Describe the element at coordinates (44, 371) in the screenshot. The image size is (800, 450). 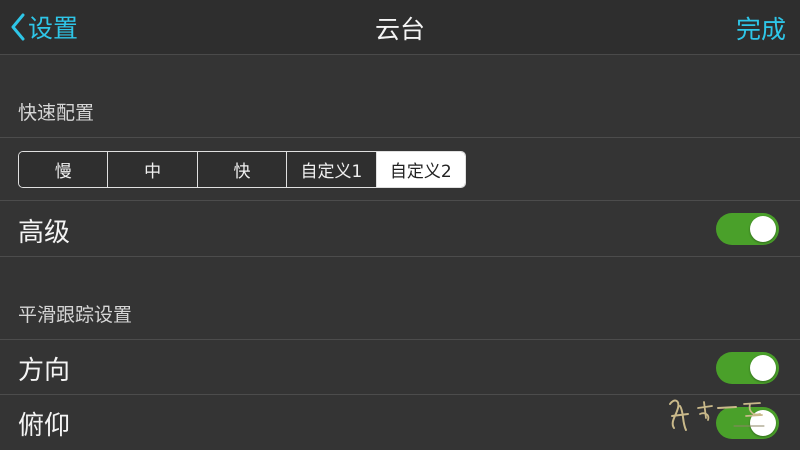
I see `pan-direction-label: 方向` at that location.